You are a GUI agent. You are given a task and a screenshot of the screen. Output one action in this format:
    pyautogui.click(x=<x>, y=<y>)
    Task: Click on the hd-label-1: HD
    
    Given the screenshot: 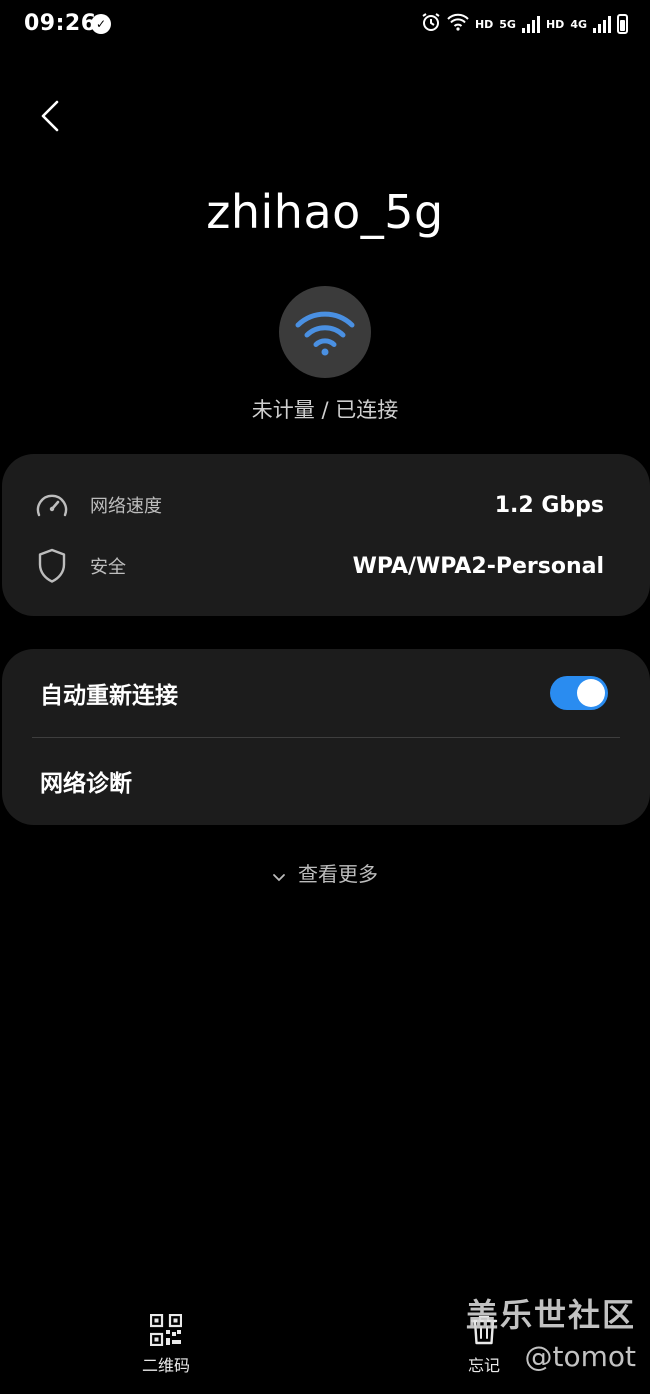 What is the action you would take?
    pyautogui.click(x=484, y=24)
    